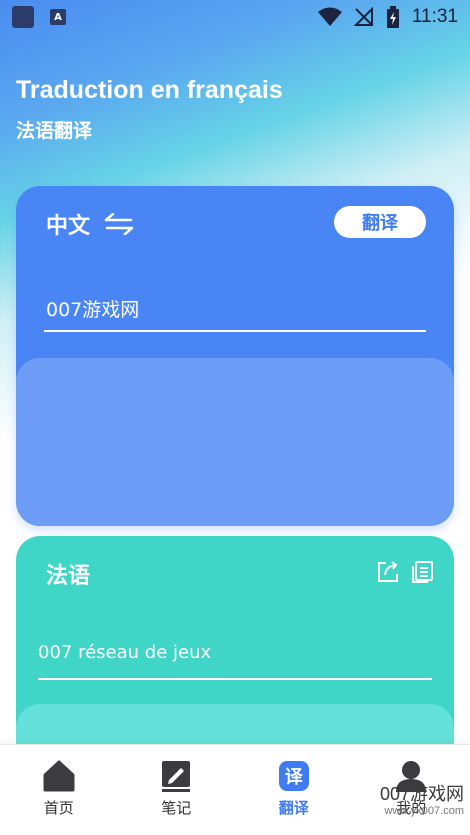  What do you see at coordinates (422, 572) in the screenshot?
I see `copy-icon` at bounding box center [422, 572].